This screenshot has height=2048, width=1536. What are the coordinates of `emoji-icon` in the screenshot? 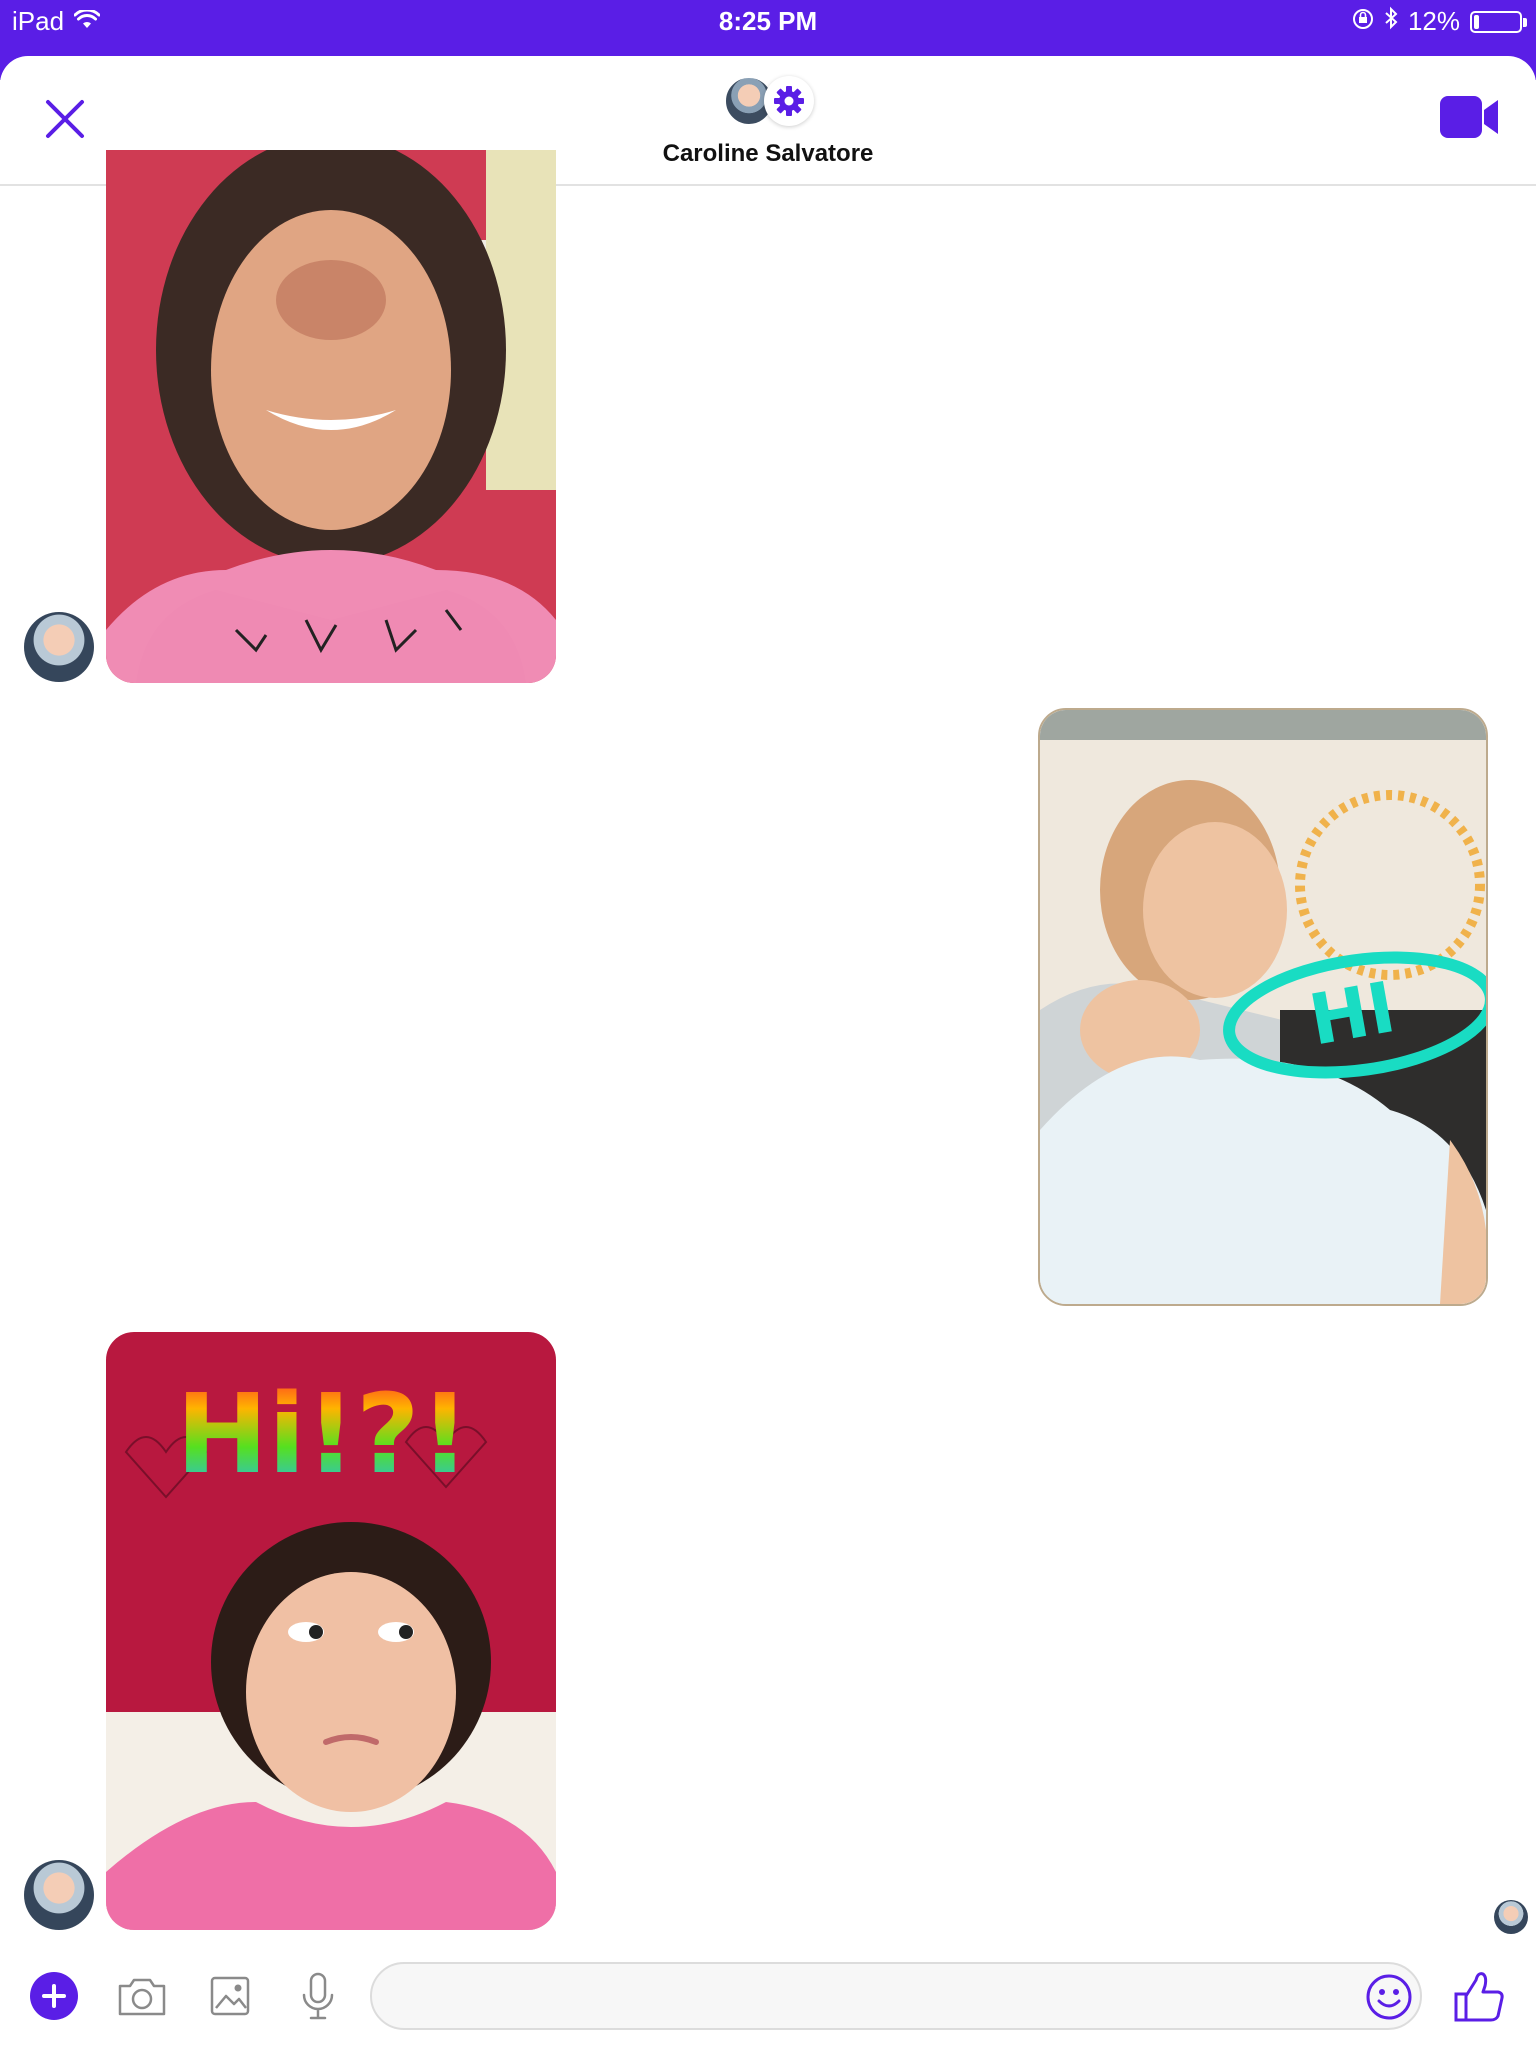 It's located at (1389, 1997).